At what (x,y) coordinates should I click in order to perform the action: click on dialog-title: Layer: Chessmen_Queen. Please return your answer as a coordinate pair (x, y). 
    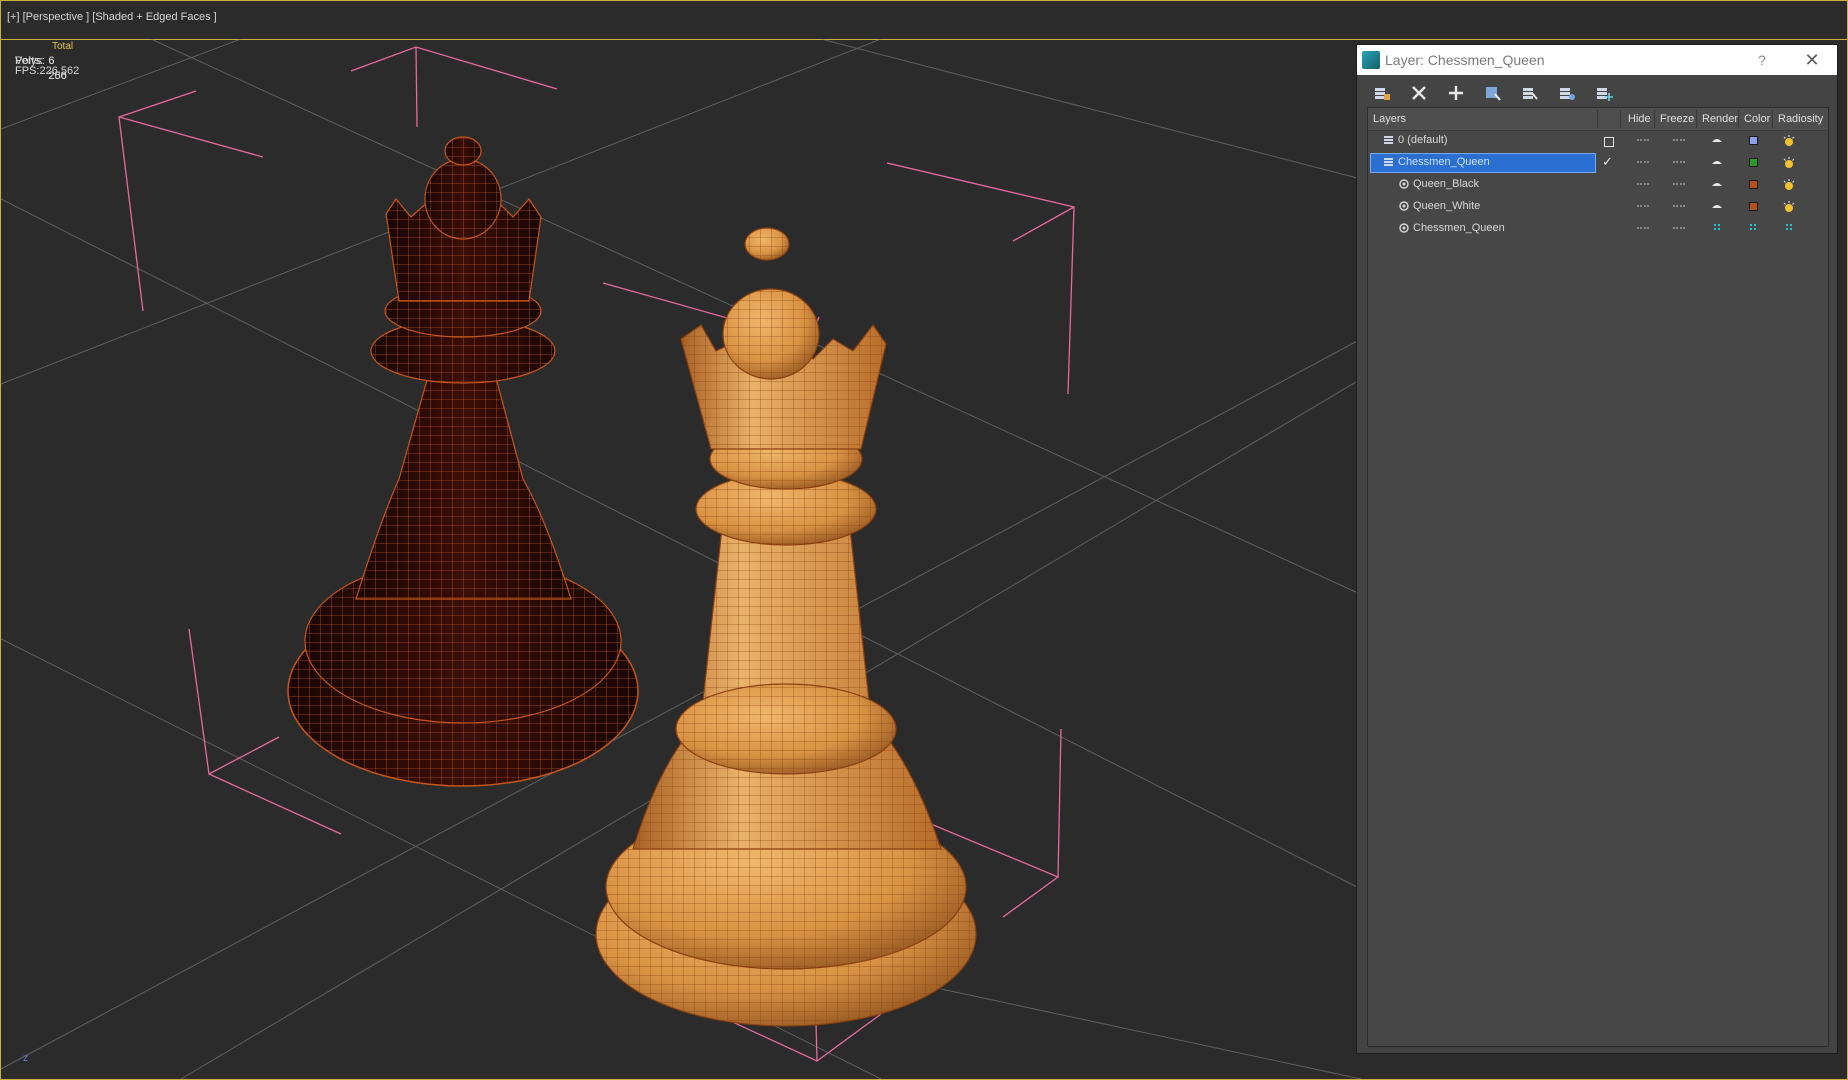
    Looking at the image, I should click on (1465, 60).